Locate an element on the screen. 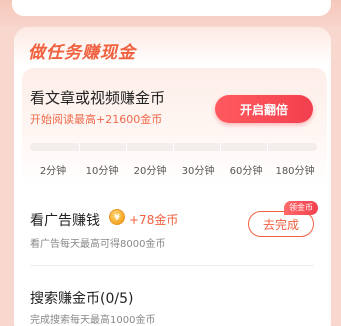 Image resolution: width=341 pixels, height=326 pixels. ad-task-reward: +78金币 is located at coordinates (154, 220).